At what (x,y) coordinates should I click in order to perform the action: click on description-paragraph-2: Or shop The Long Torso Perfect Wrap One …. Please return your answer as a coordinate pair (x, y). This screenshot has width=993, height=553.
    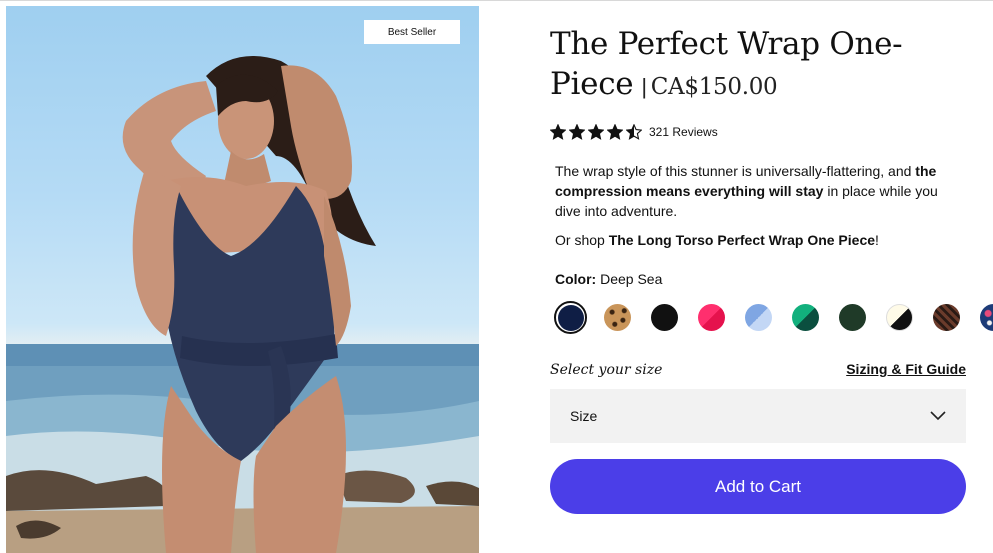
    Looking at the image, I should click on (761, 240).